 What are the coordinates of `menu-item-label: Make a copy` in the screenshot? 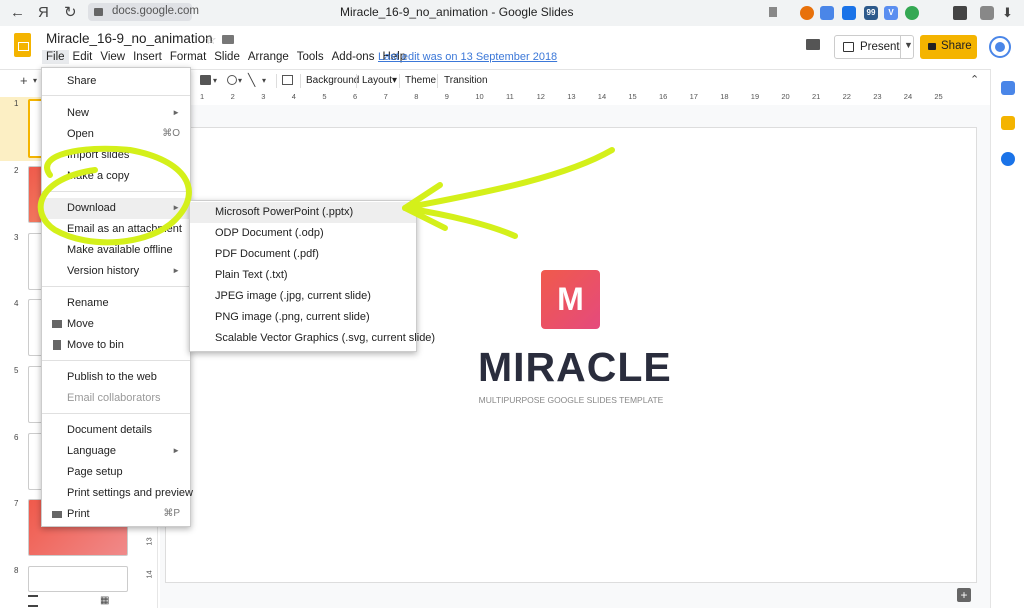 It's located at (98, 176).